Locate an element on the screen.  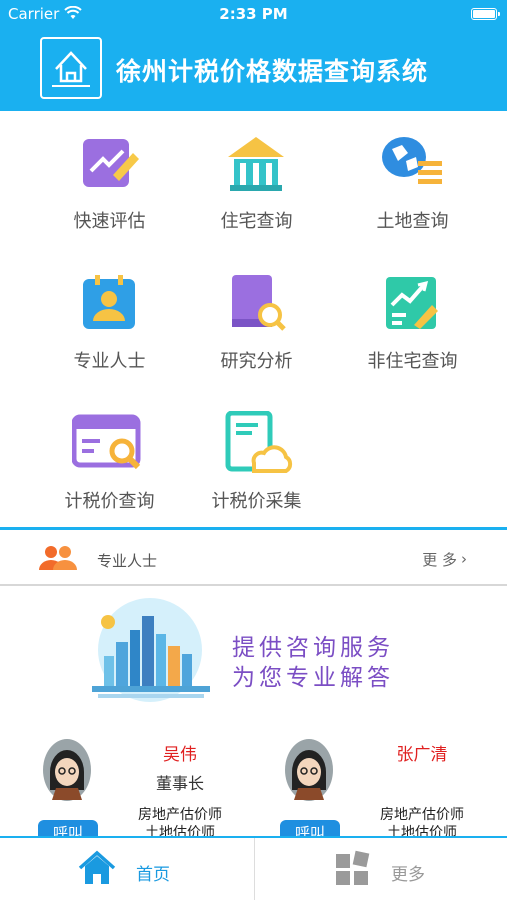
tab-home-label: 首页 is located at coordinates (153, 875).